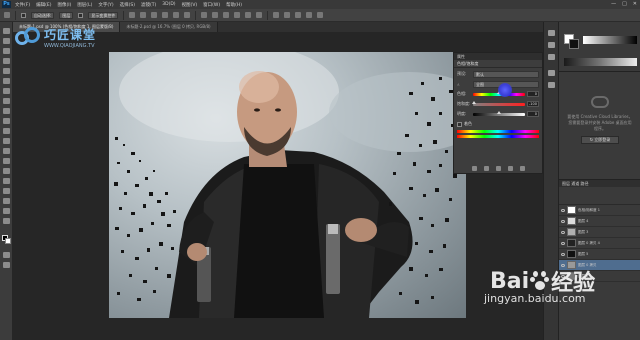 The image size is (640, 340). I want to click on layers-panel-tabs: 图层 通道 路径, so click(599, 183).